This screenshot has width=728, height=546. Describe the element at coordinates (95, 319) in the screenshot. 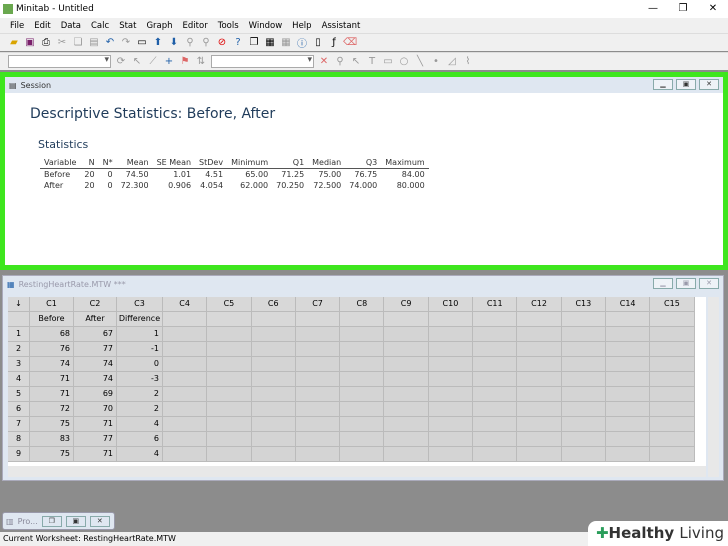

I see `column-name-cell: After` at that location.